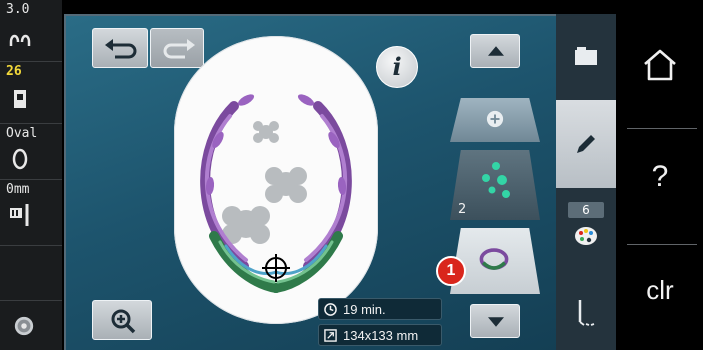 The width and height of the screenshot is (703, 350). I want to click on home-icon, so click(660, 65).